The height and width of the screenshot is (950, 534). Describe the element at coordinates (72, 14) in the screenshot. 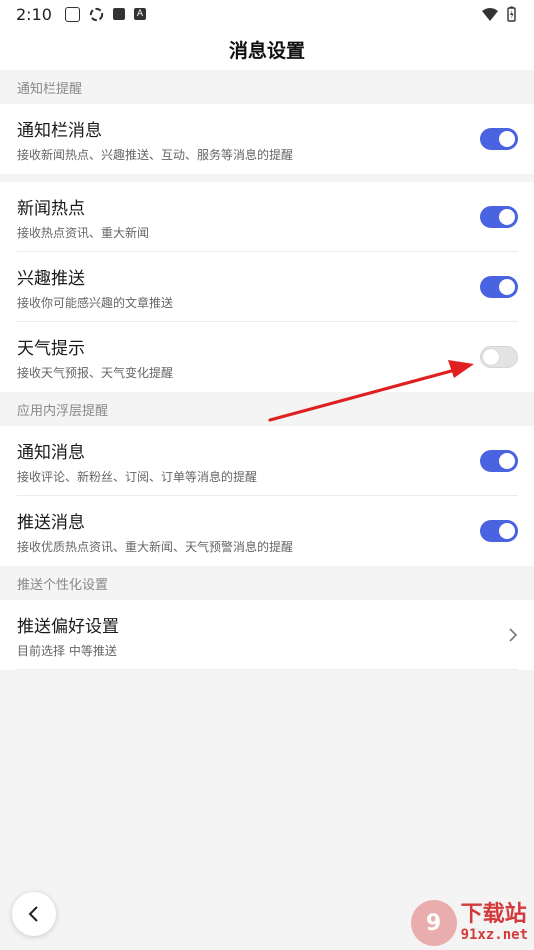

I see `paw-icon` at that location.